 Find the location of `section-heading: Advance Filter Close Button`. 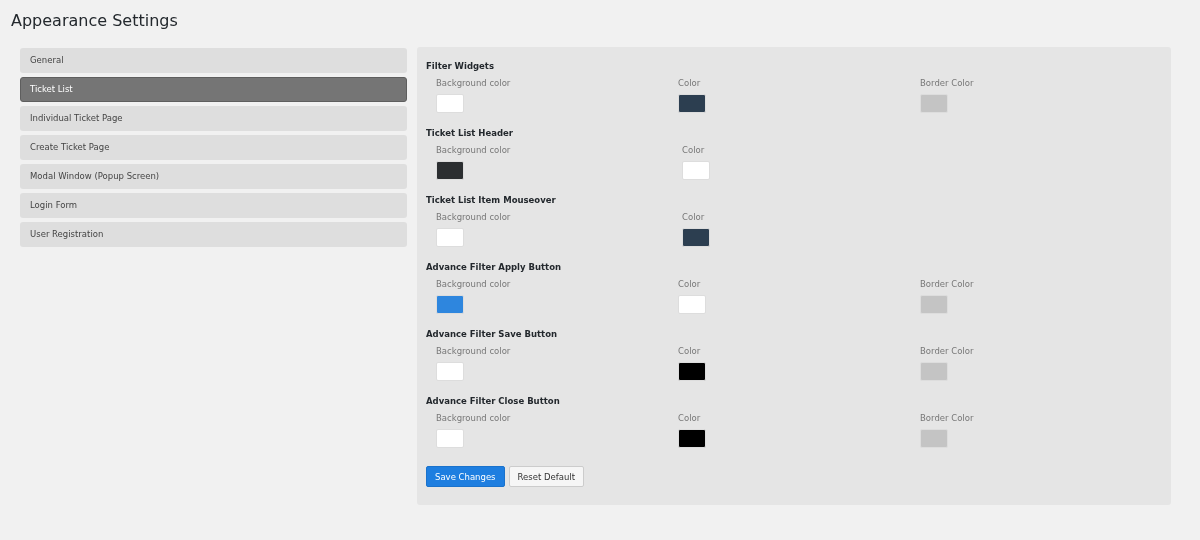

section-heading: Advance Filter Close Button is located at coordinates (493, 401).